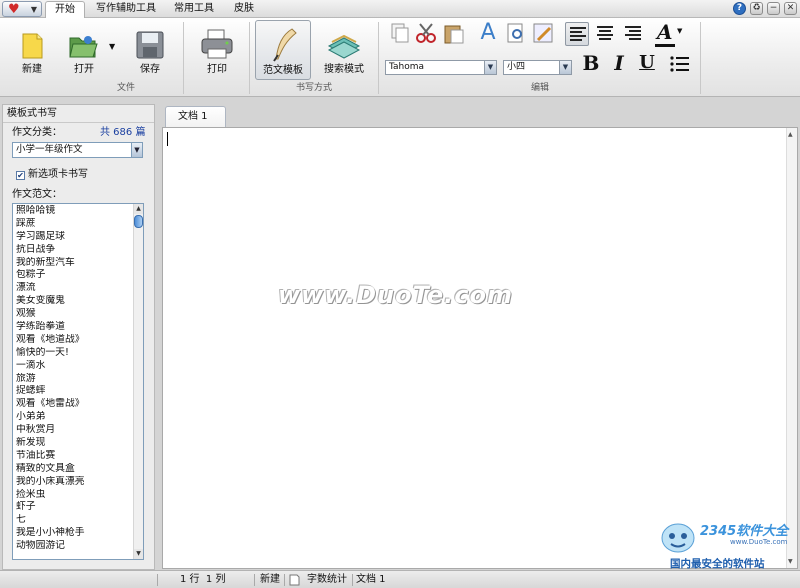  I want to click on list-item: 观看《地道战》, so click(75, 340).